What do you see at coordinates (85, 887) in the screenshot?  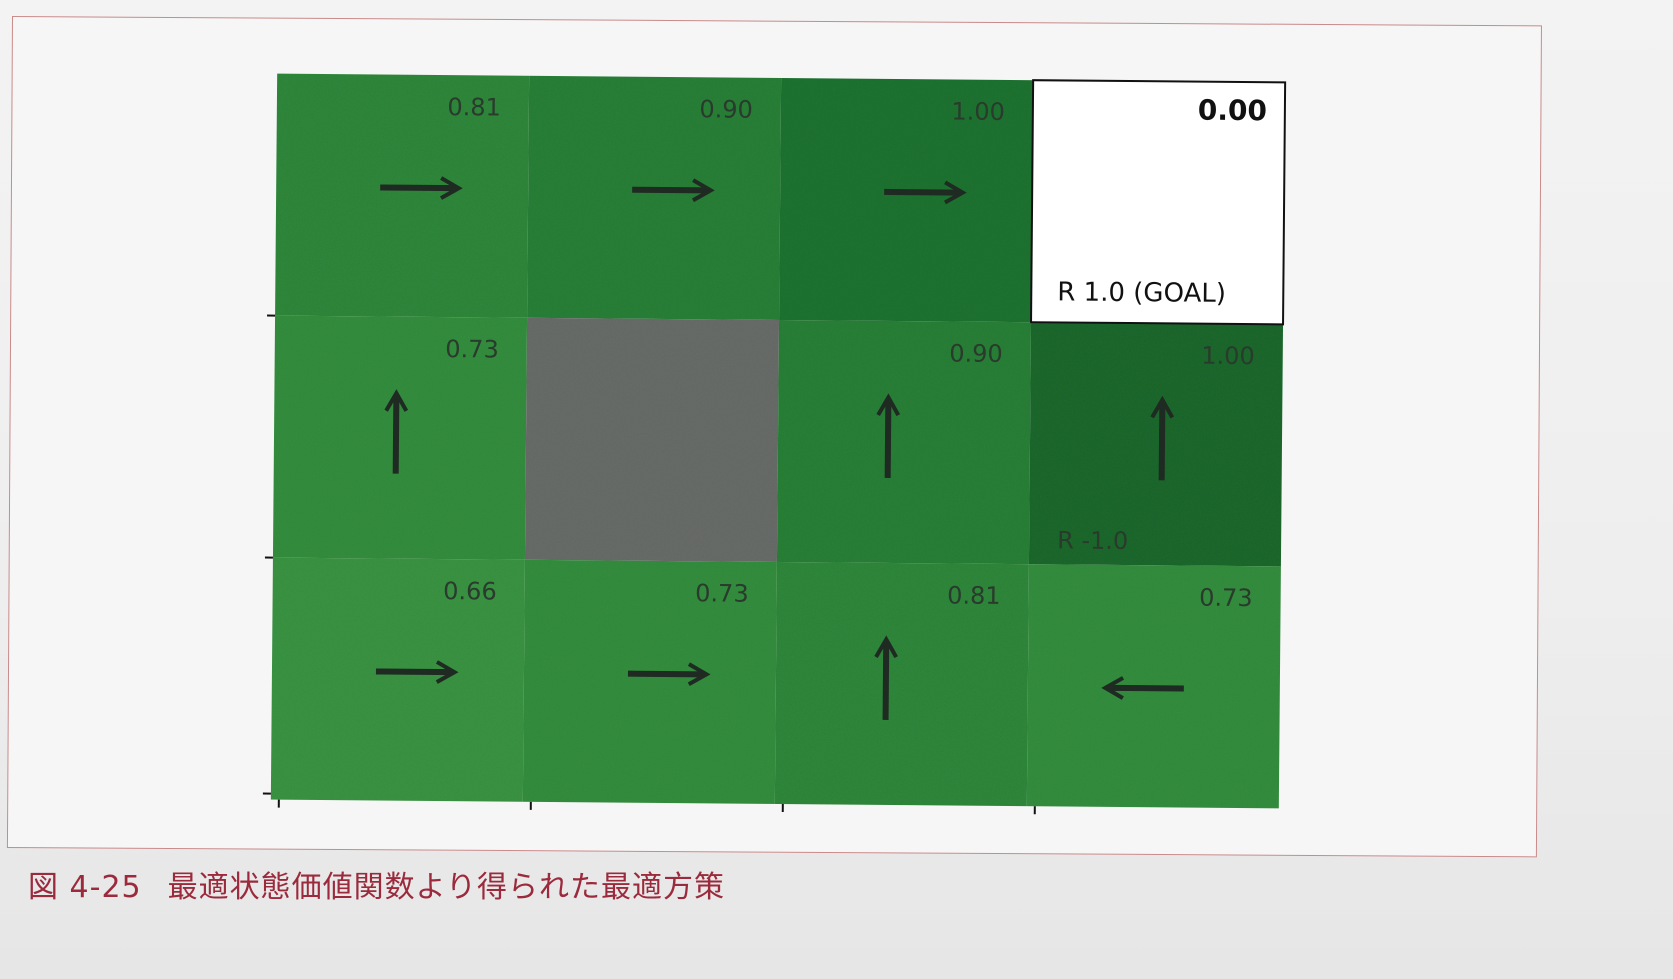 I see `figure-number: 図 4-25` at bounding box center [85, 887].